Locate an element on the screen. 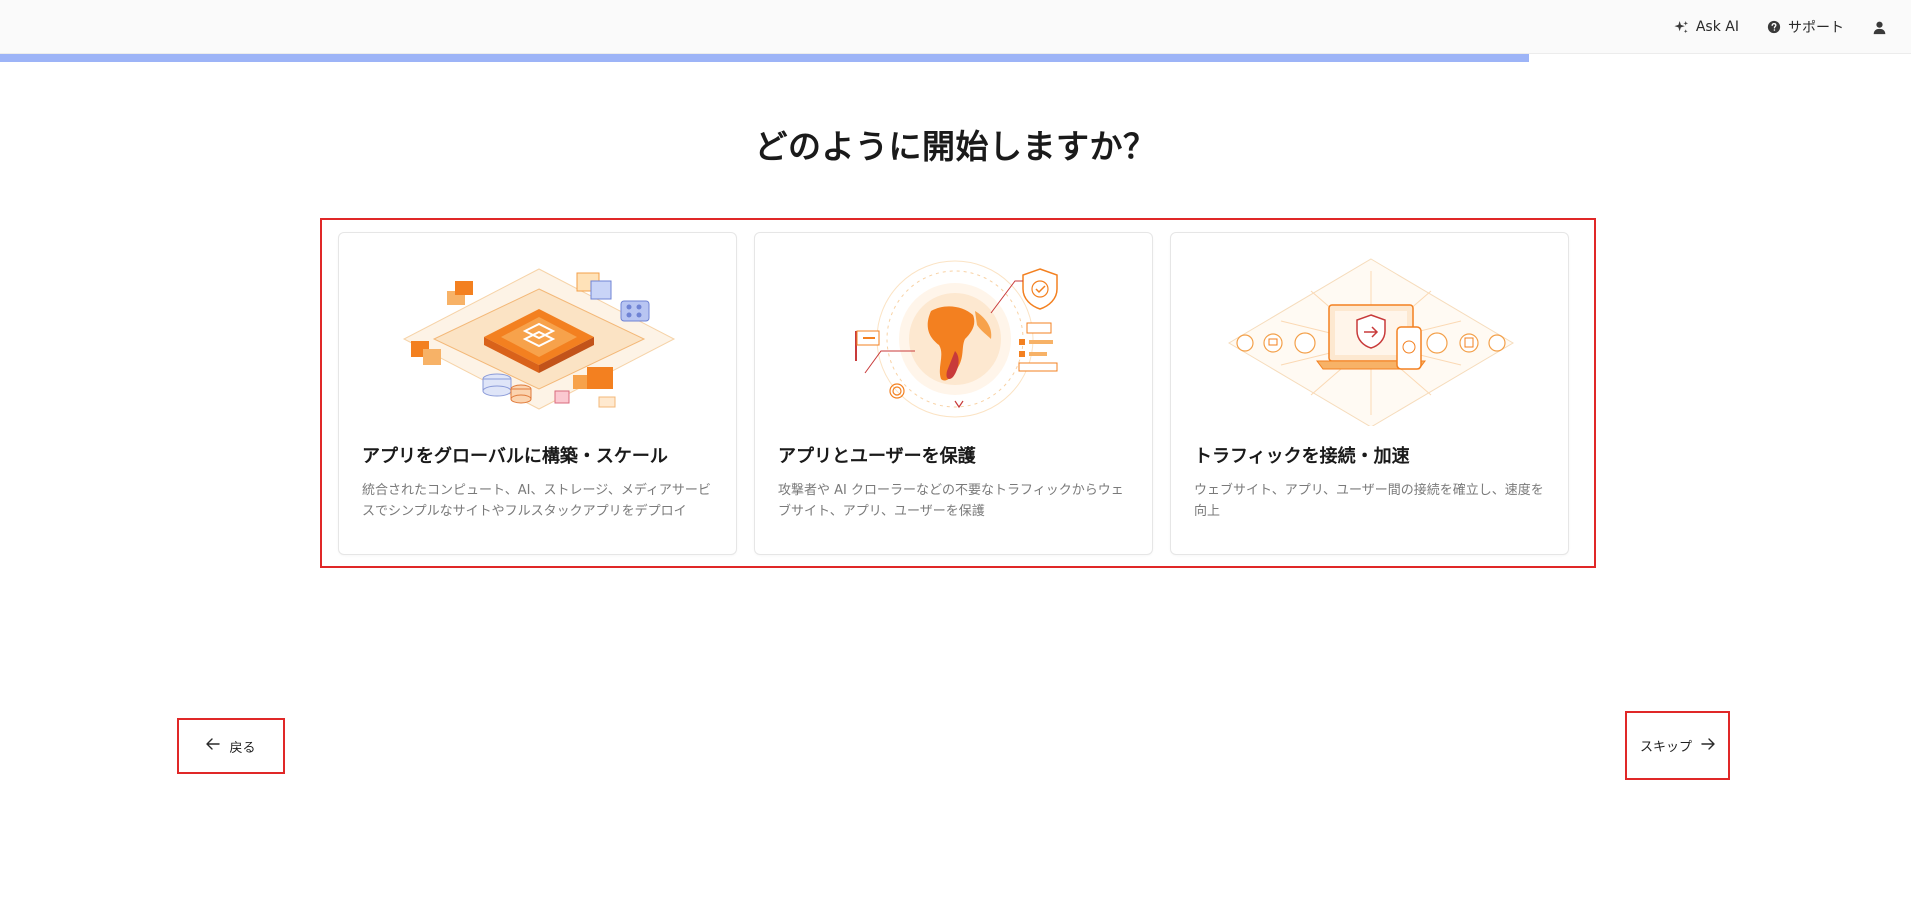  option-card-title: アプリとユーザーを保護 is located at coordinates (877, 456).